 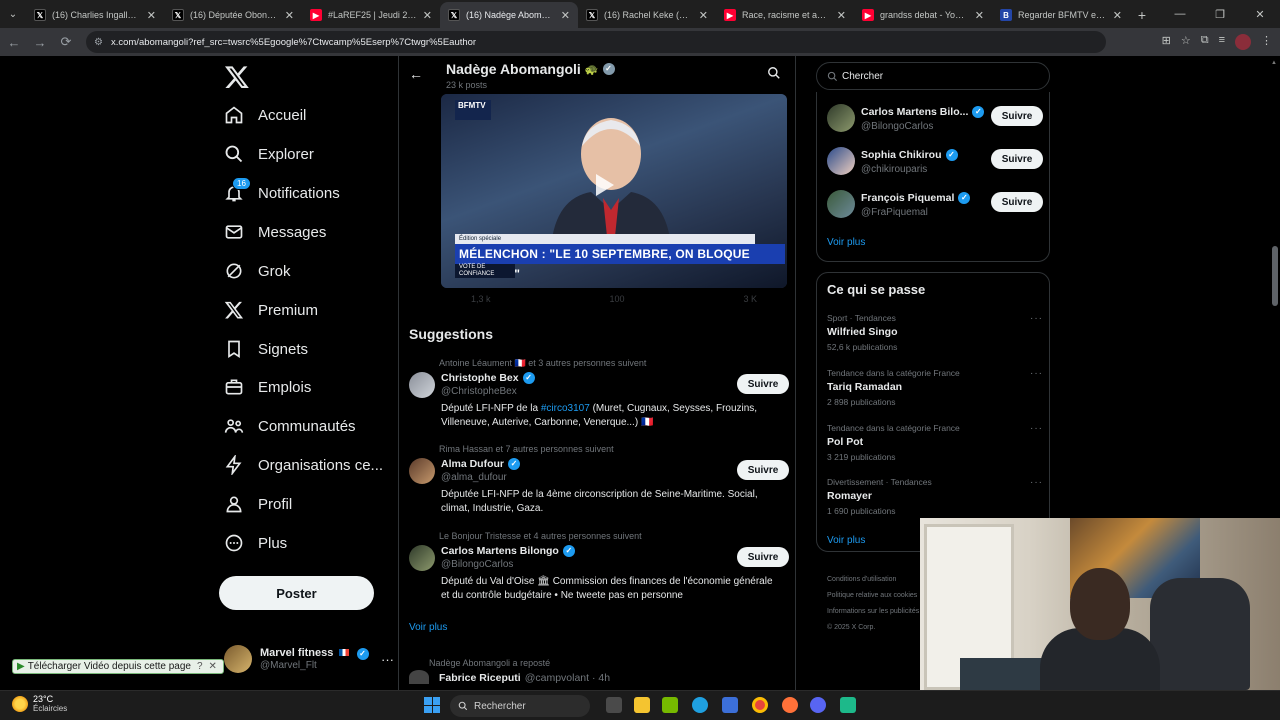 I want to click on views-count: 3 K, so click(x=750, y=302).